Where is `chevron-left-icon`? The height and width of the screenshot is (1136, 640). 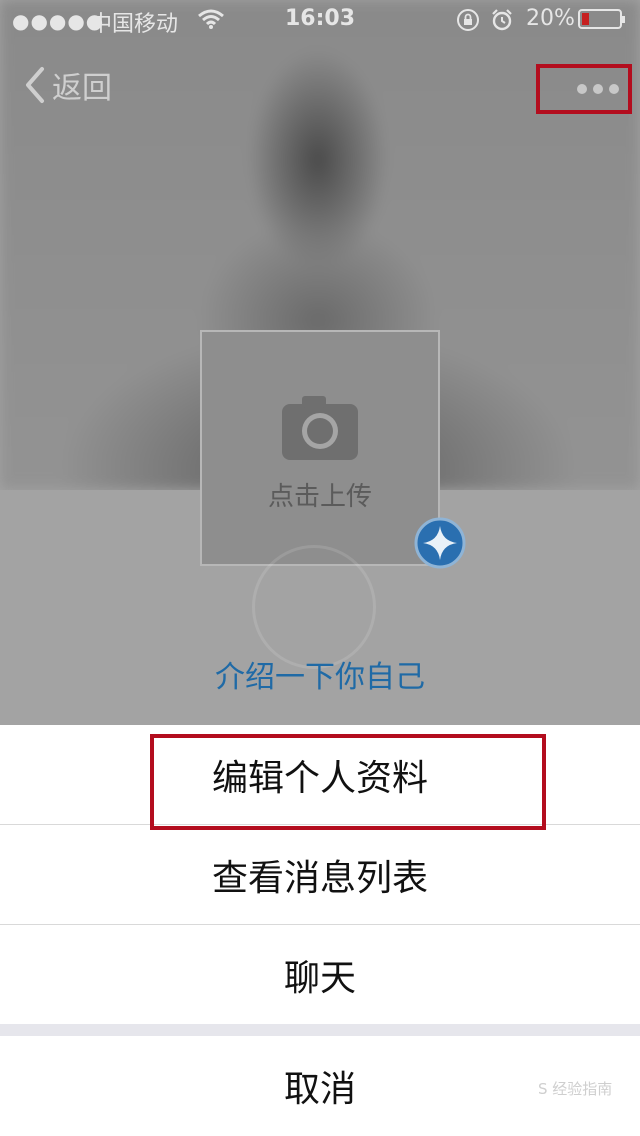 chevron-left-icon is located at coordinates (35, 85).